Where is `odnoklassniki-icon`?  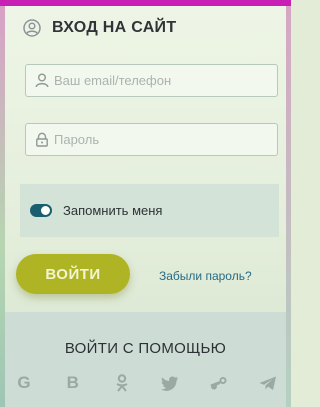
odnoklassniki-icon is located at coordinates (122, 383).